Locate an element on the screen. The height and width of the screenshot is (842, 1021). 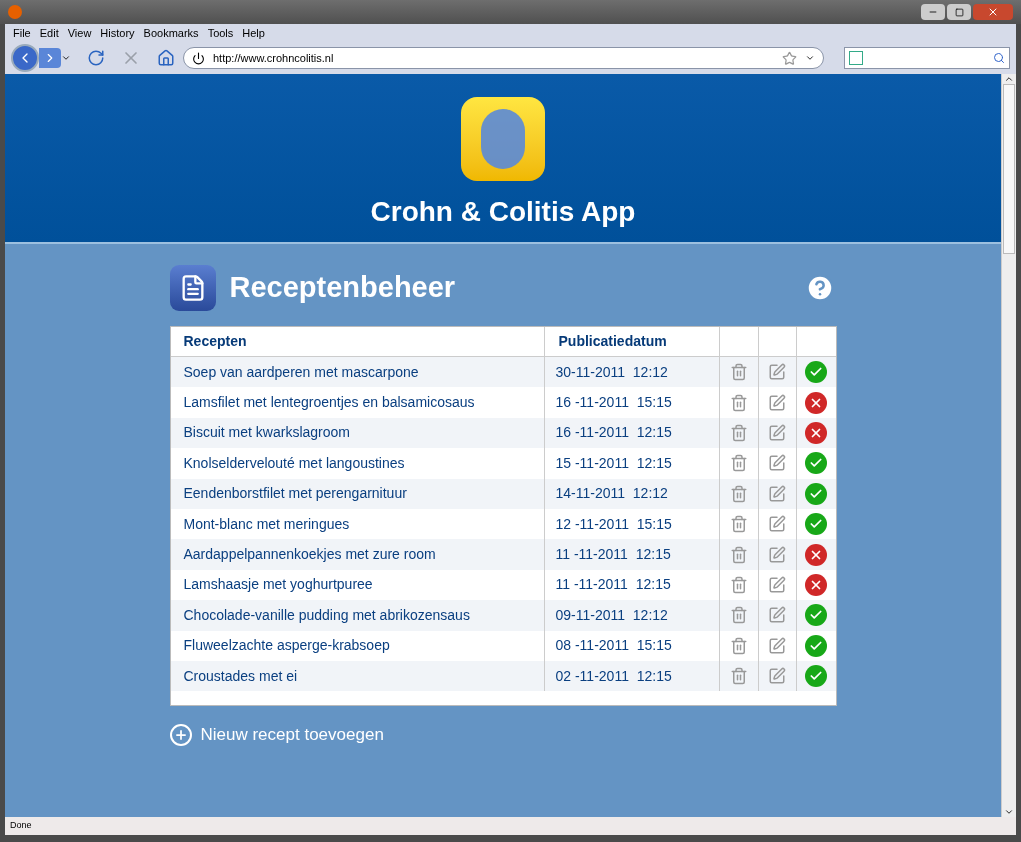
forward-button is located at coordinates (50, 58).